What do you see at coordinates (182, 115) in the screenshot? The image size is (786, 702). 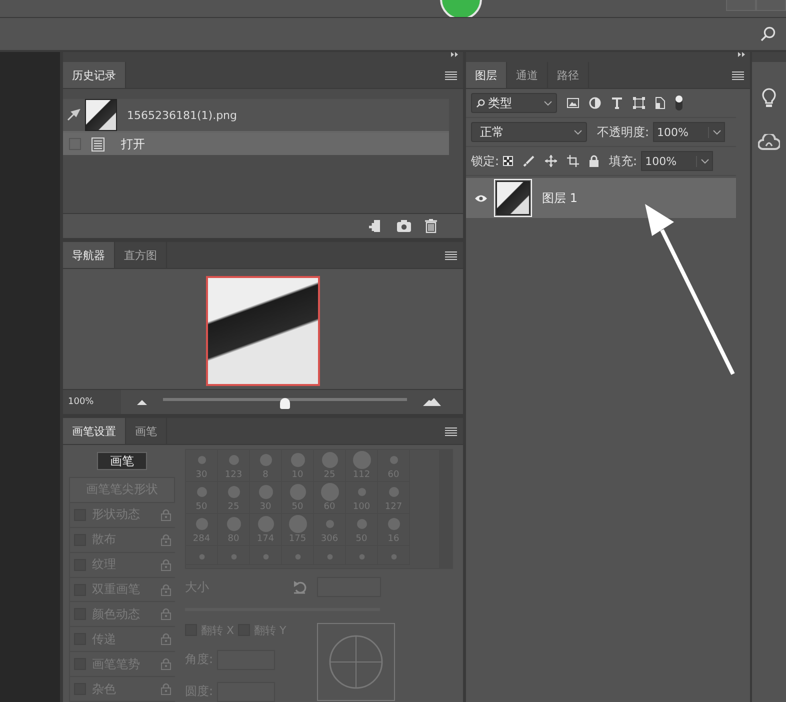 I see `snapshot-name: 1565236181(1).png` at bounding box center [182, 115].